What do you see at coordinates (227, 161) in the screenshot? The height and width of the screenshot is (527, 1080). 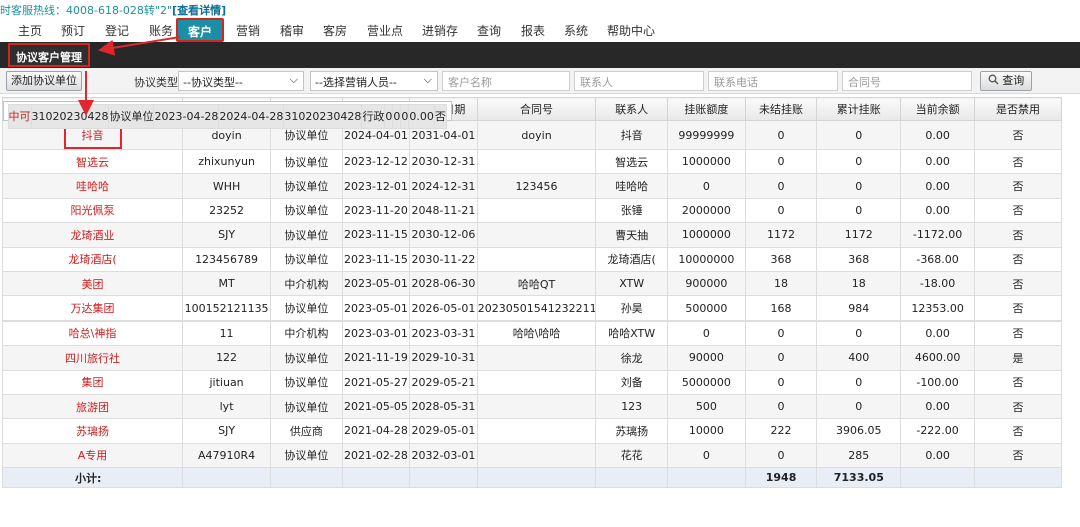 I see `table-cell: zhixunyun` at bounding box center [227, 161].